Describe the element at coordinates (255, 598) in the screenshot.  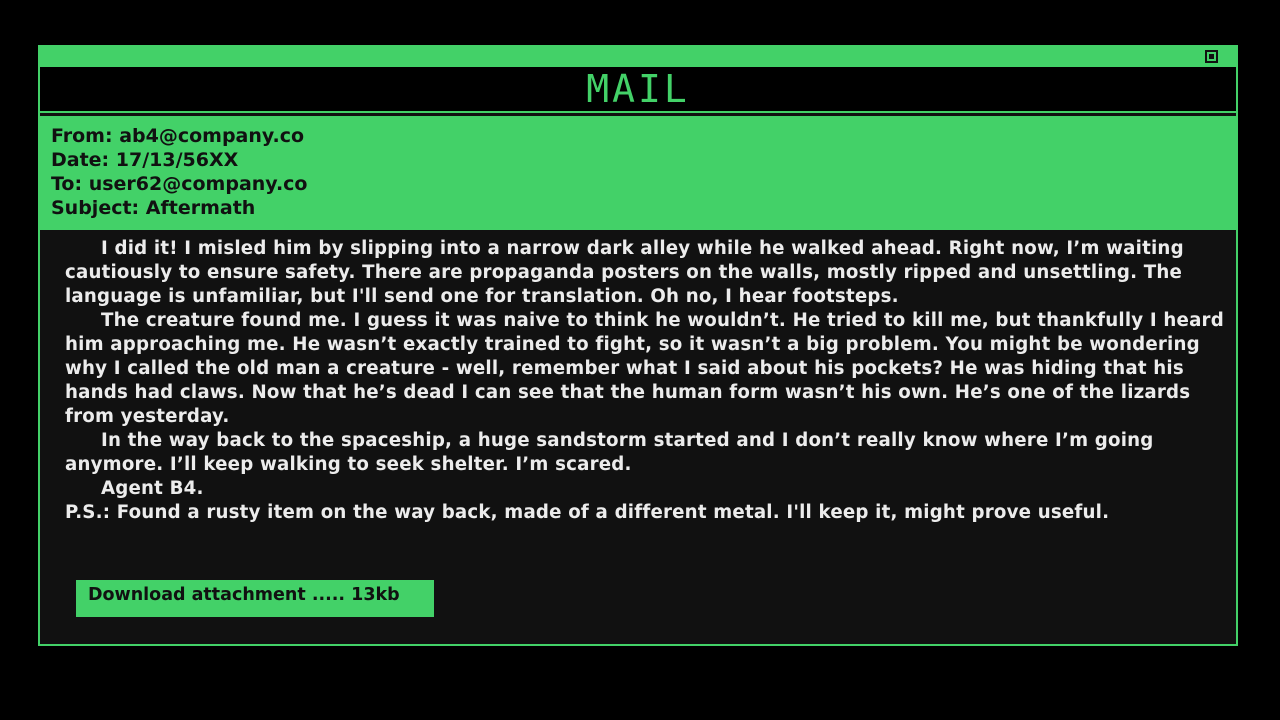
I see `download-attachment-button: Download attachment ..... 13kb` at that location.